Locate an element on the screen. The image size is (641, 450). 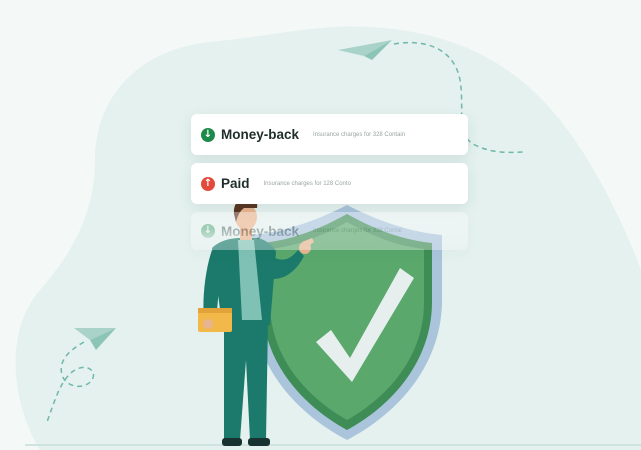
notification-title: Paid is located at coordinates (235, 183).